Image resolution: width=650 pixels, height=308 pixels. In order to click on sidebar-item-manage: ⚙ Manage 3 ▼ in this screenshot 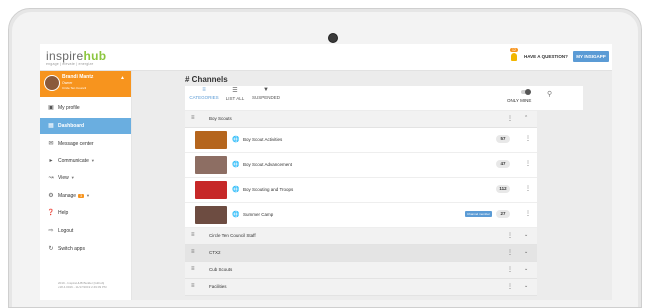, I will do `click(85, 196)`.